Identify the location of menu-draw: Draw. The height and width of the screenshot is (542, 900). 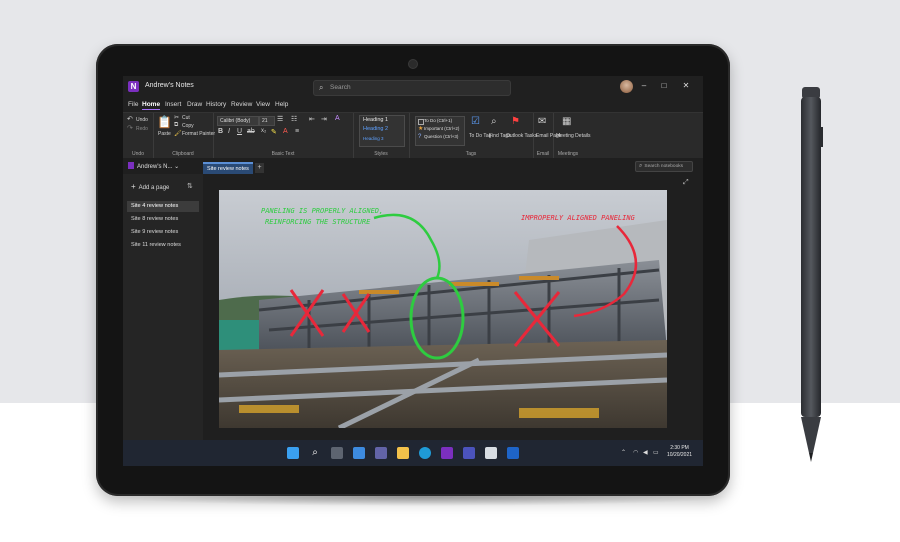
(194, 104).